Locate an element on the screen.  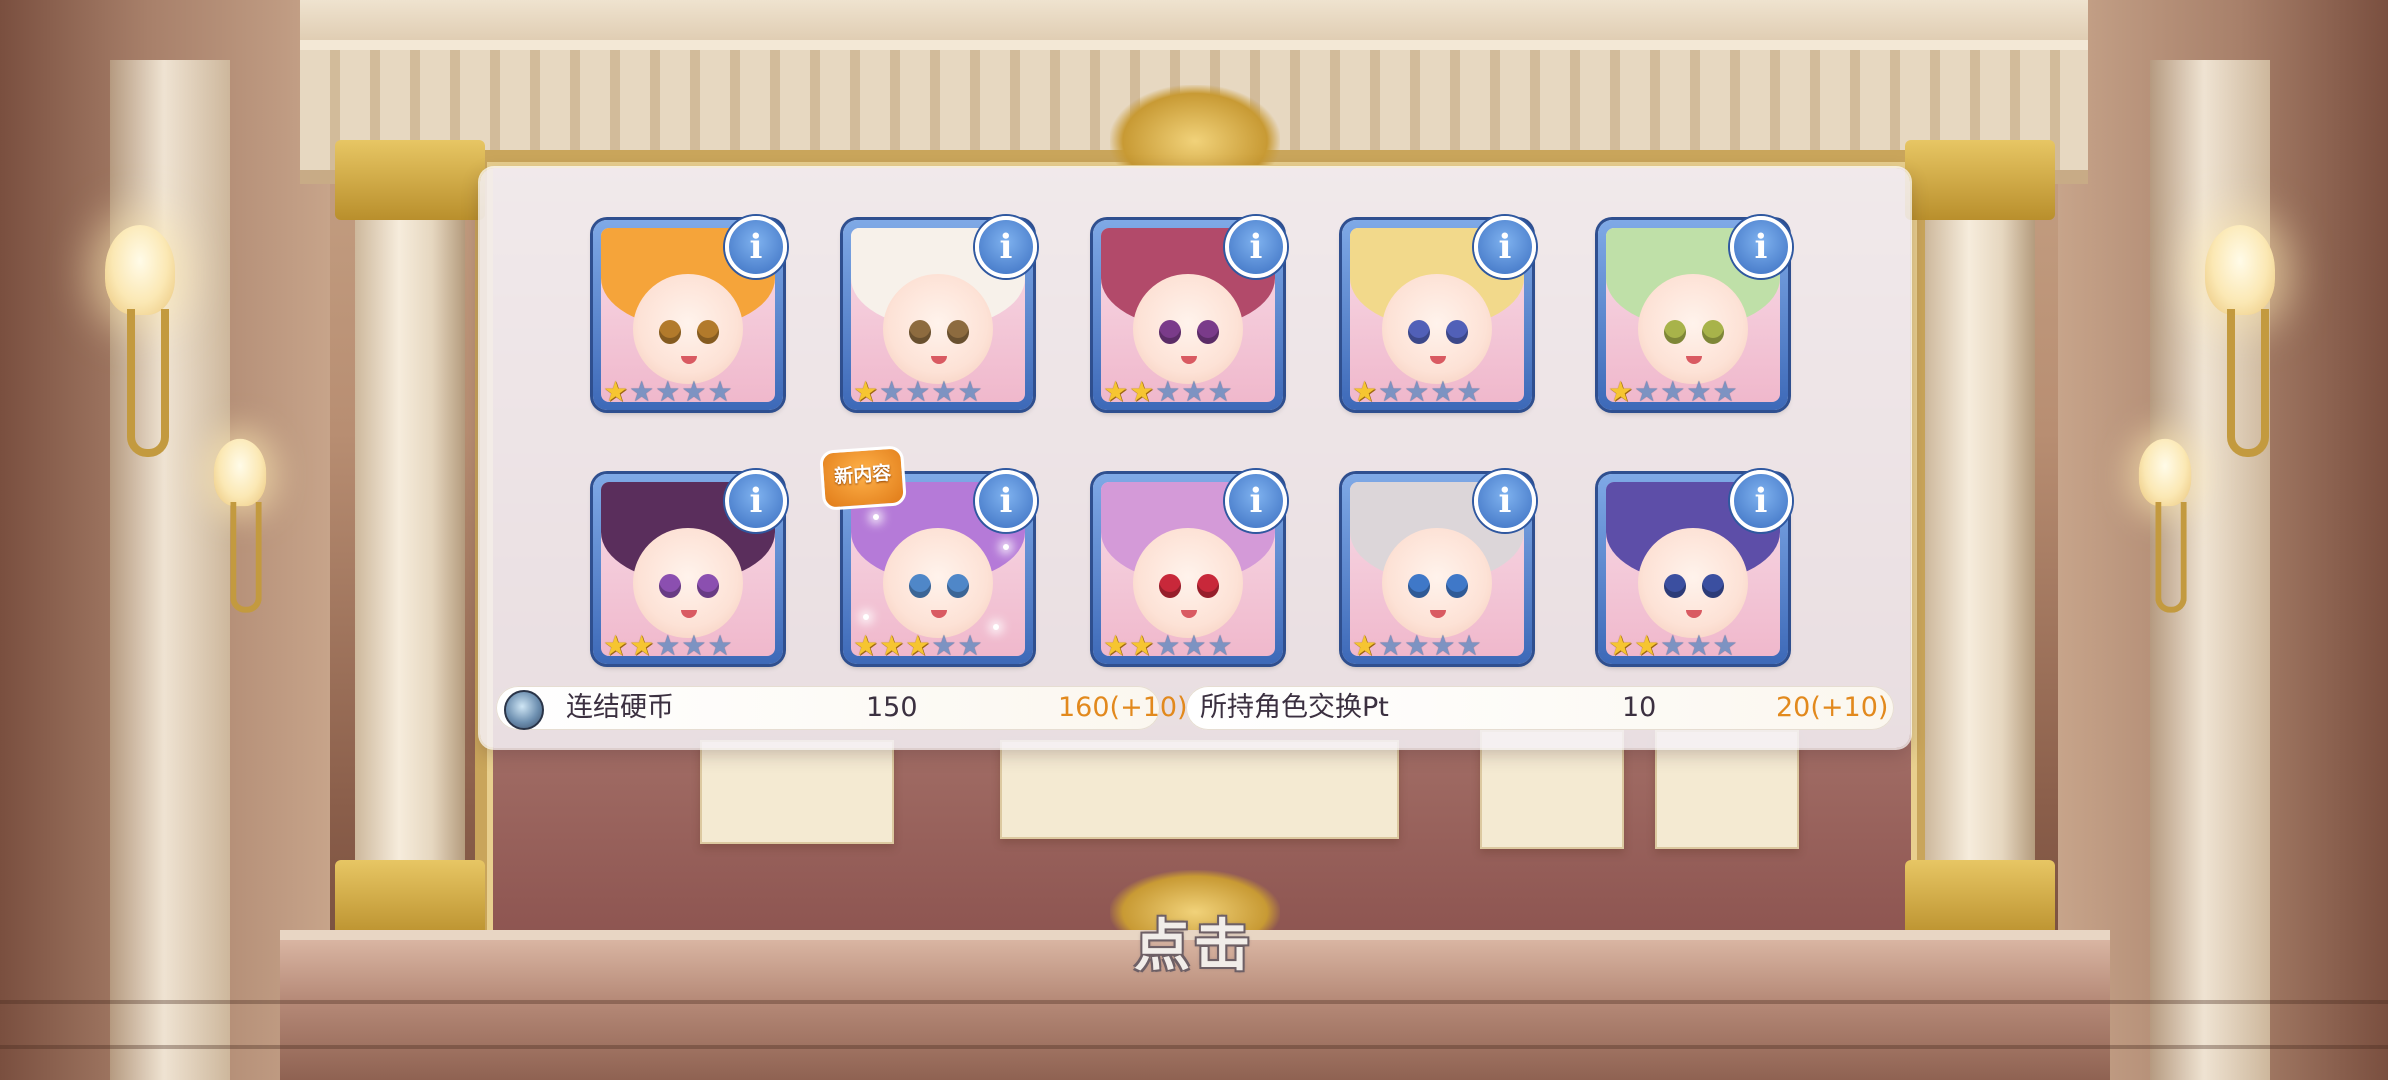
connection-coin-bar: 连结硬币 150 160(+10) is located at coordinates (842, 708).